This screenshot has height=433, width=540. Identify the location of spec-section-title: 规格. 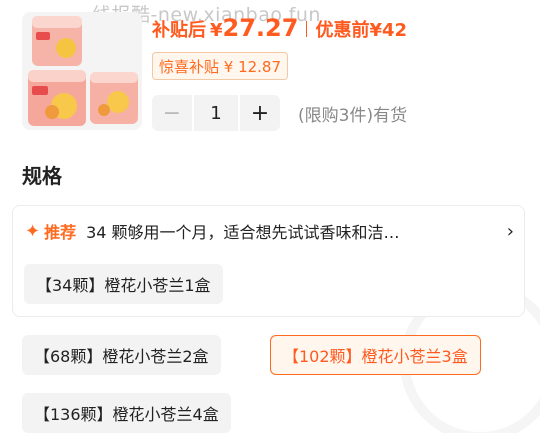
(42, 176).